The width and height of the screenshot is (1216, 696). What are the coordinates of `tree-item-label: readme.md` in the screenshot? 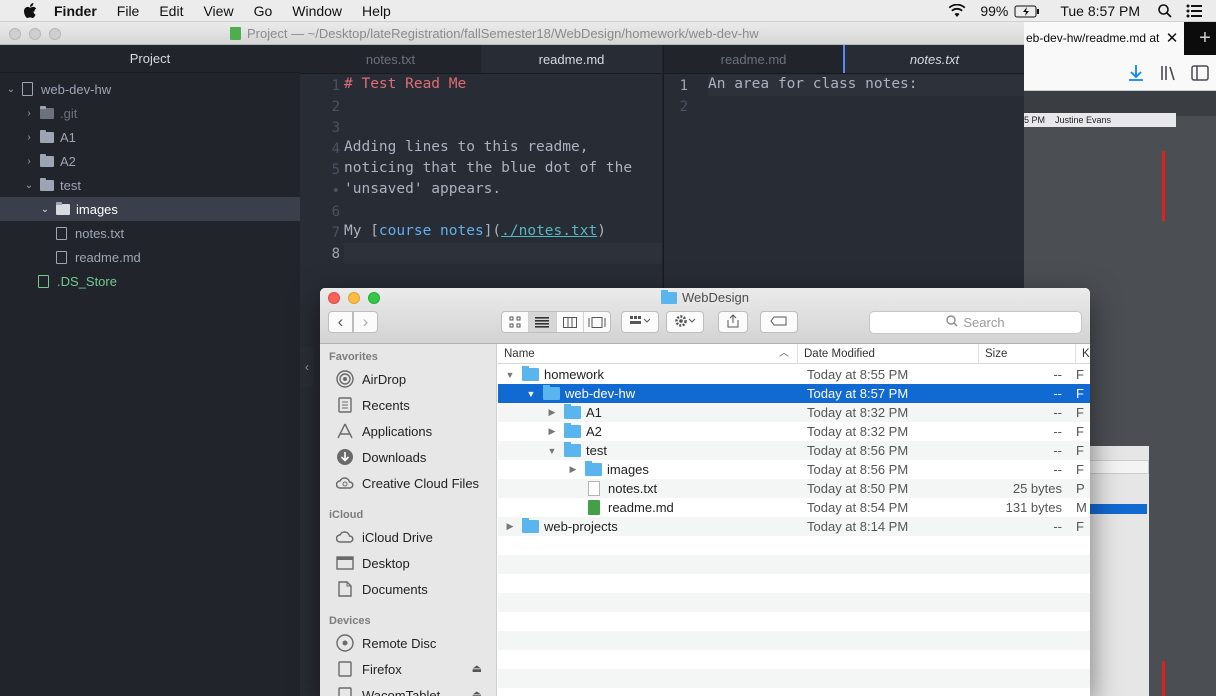 It's located at (108, 257).